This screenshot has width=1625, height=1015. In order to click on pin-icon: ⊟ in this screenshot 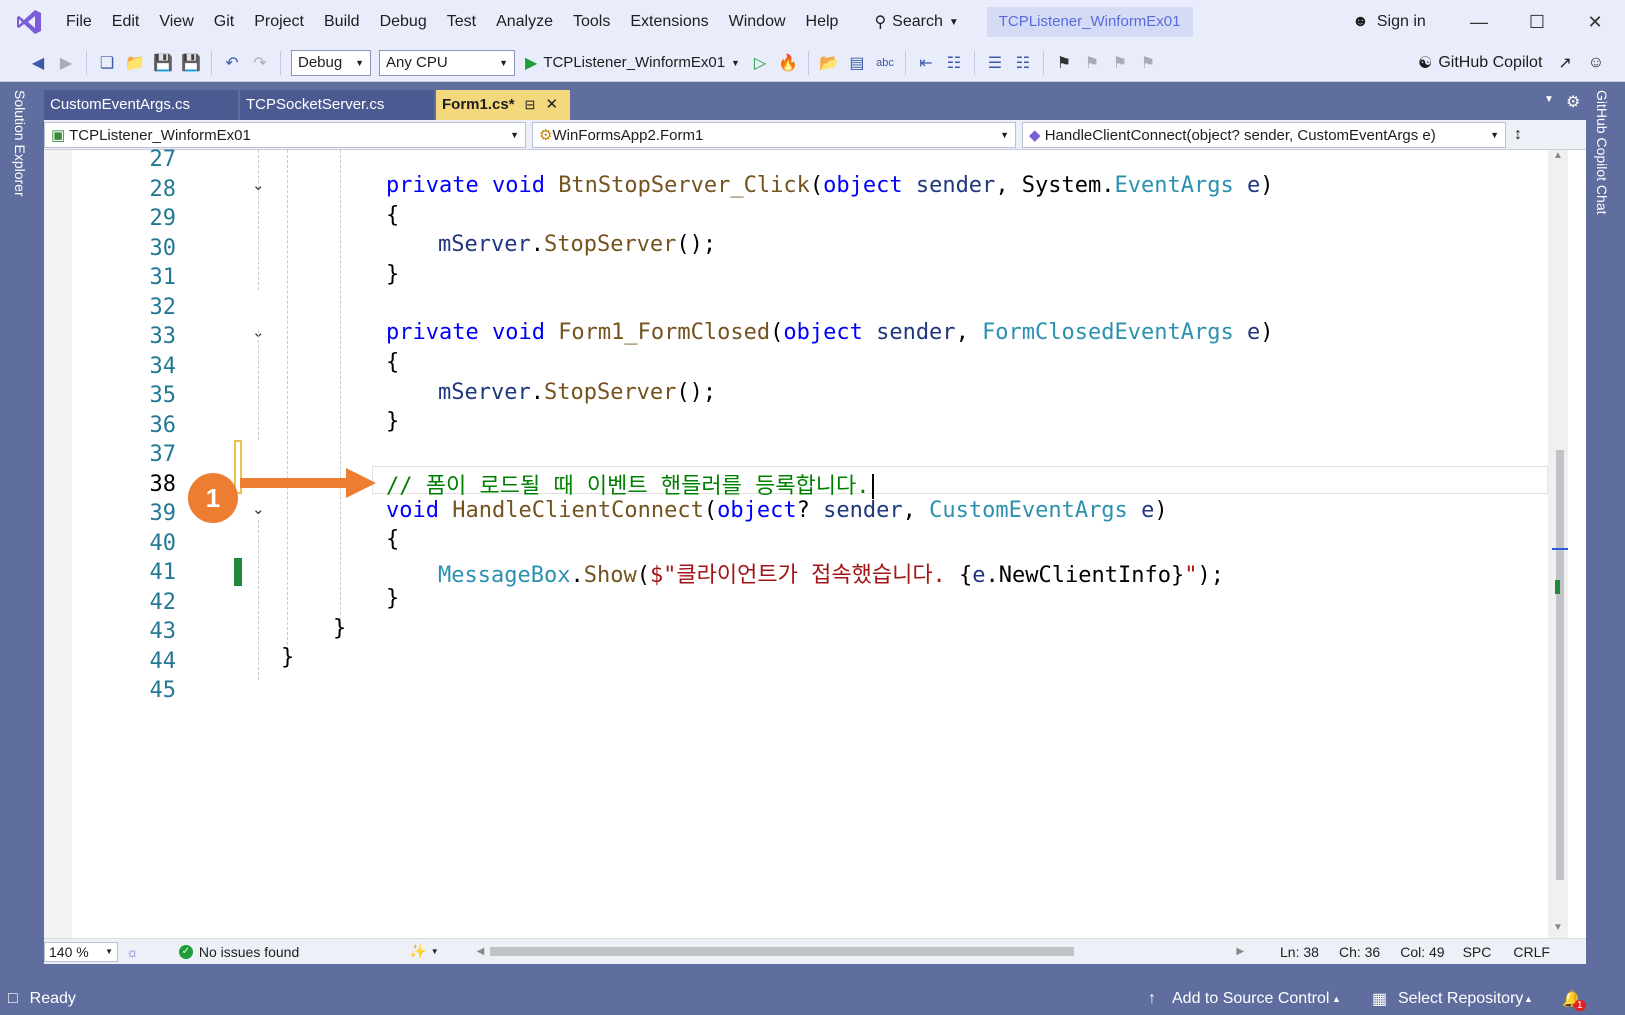, I will do `click(530, 105)`.